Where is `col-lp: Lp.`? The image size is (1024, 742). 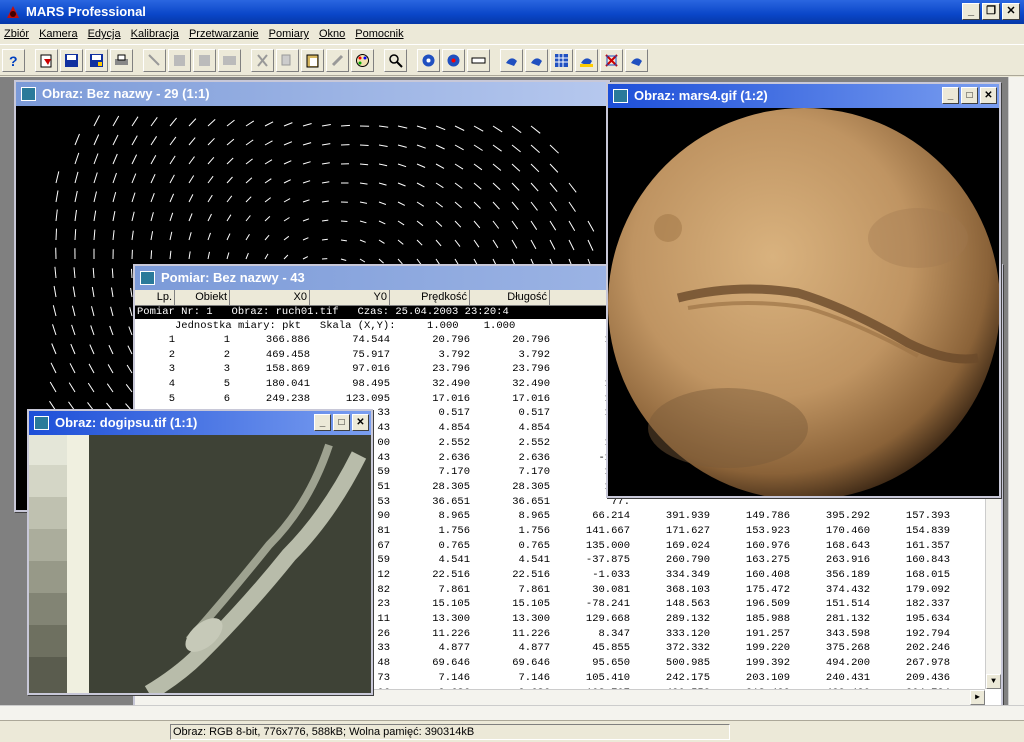 col-lp: Lp. is located at coordinates (155, 297).